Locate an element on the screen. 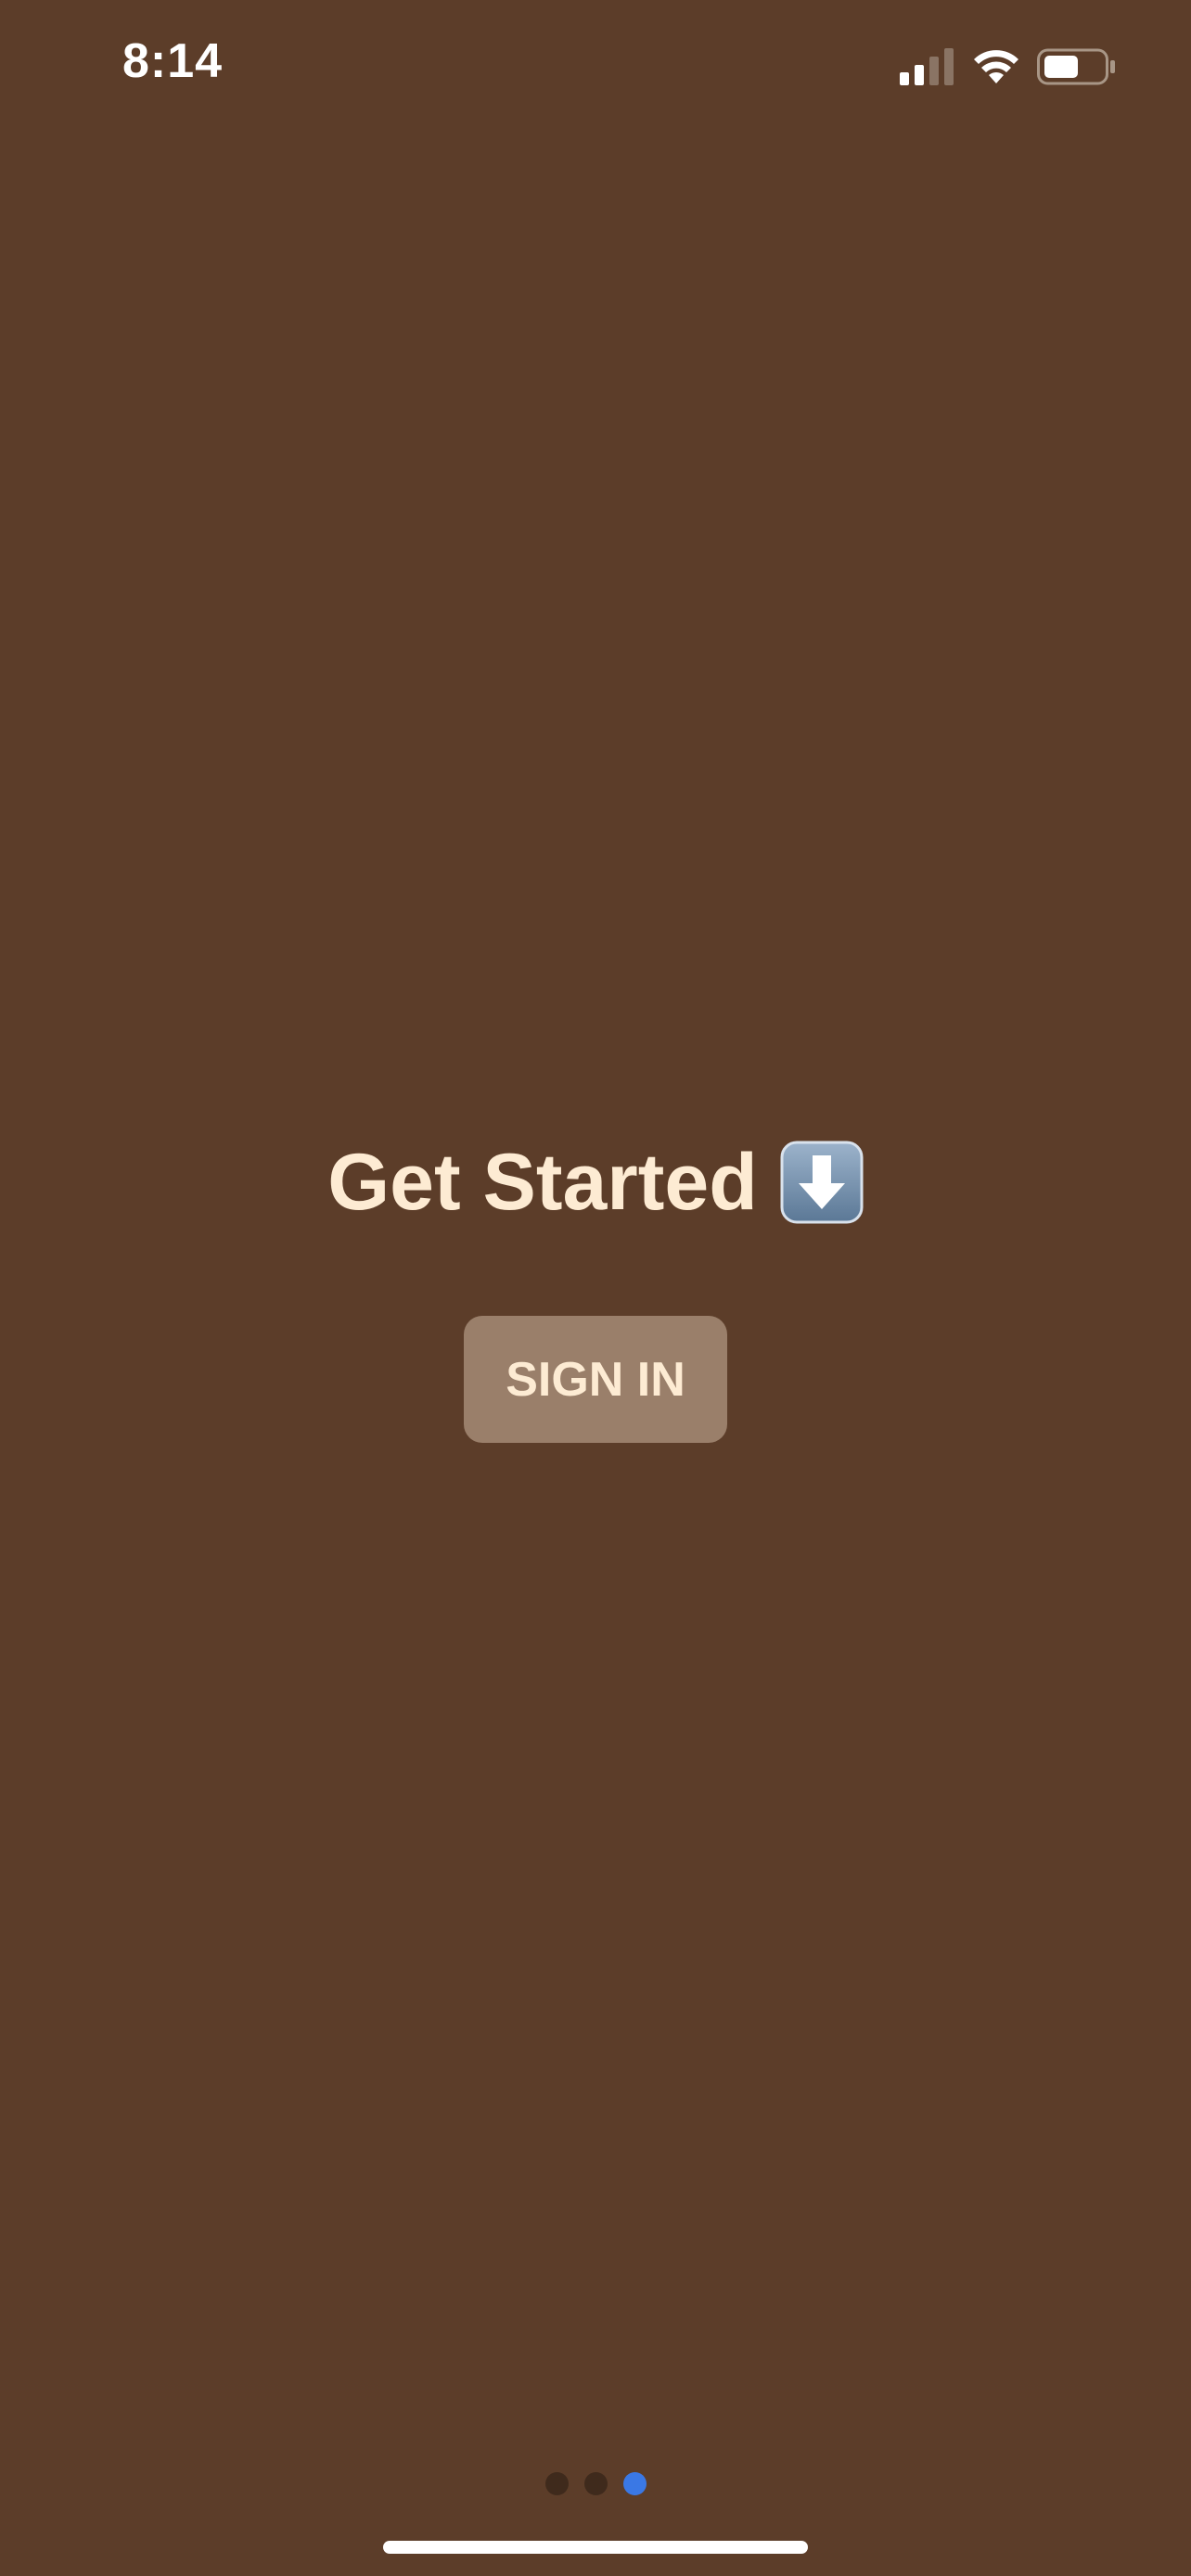  headline: Get Started is located at coordinates (595, 1183).